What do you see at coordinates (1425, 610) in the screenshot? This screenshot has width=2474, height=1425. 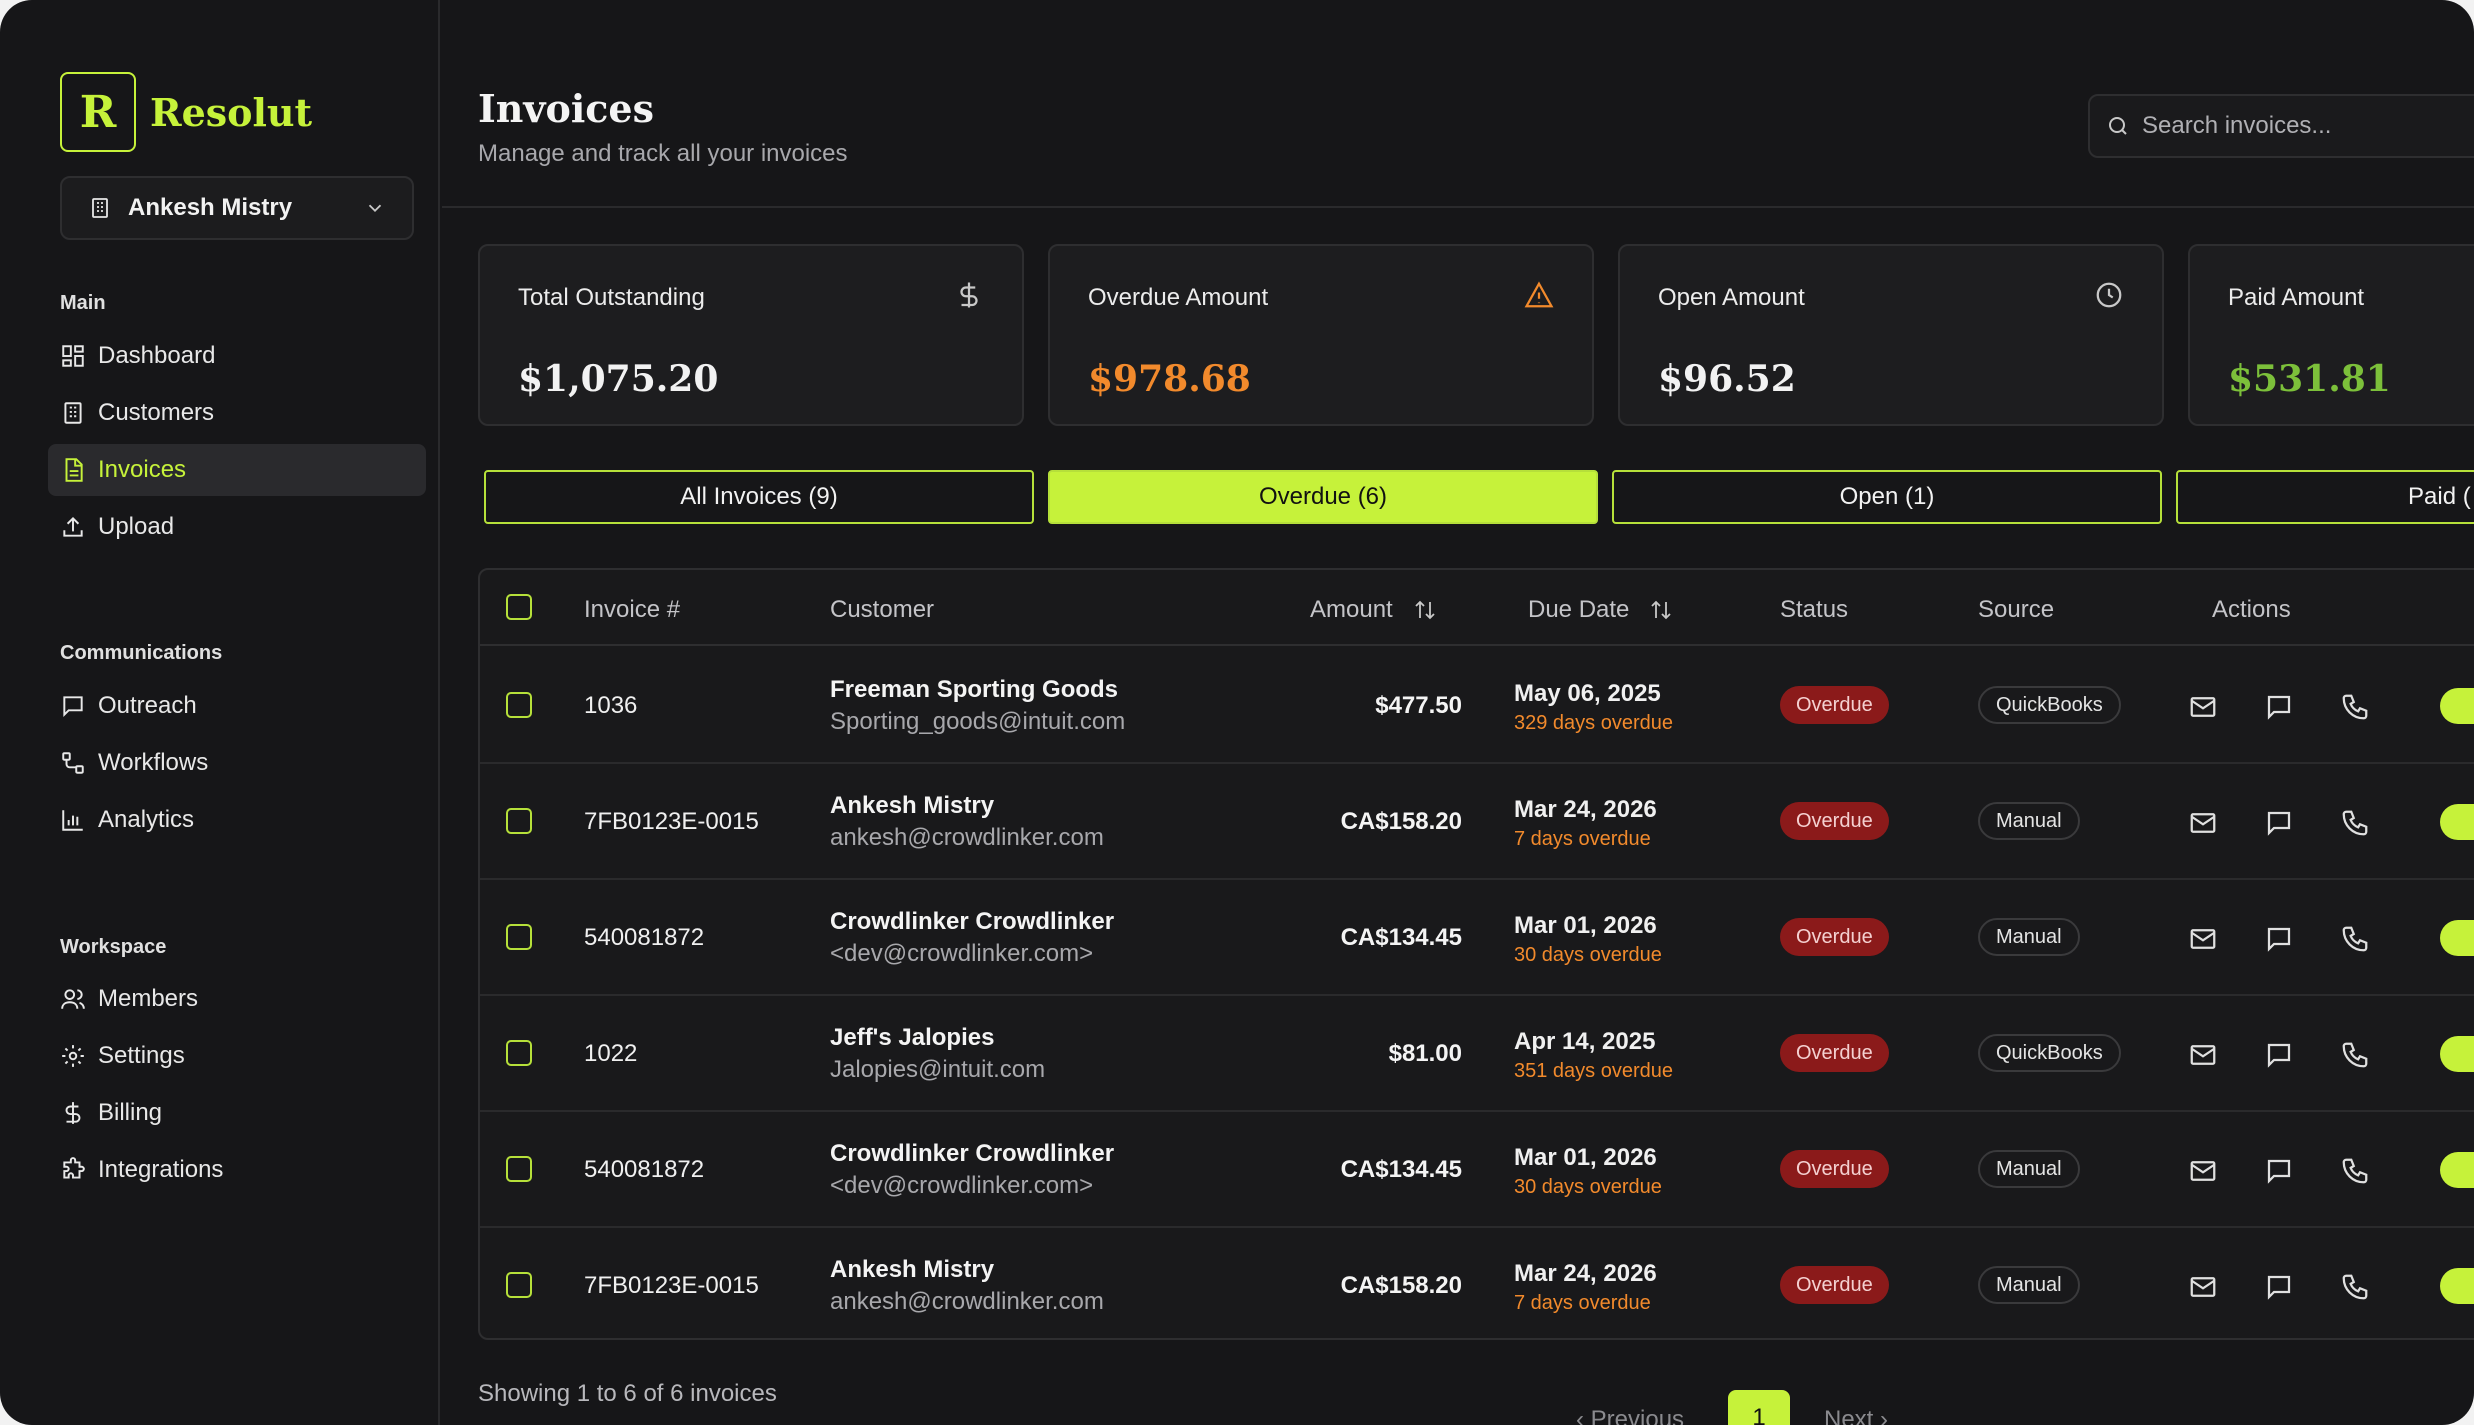 I see `sort-icon` at bounding box center [1425, 610].